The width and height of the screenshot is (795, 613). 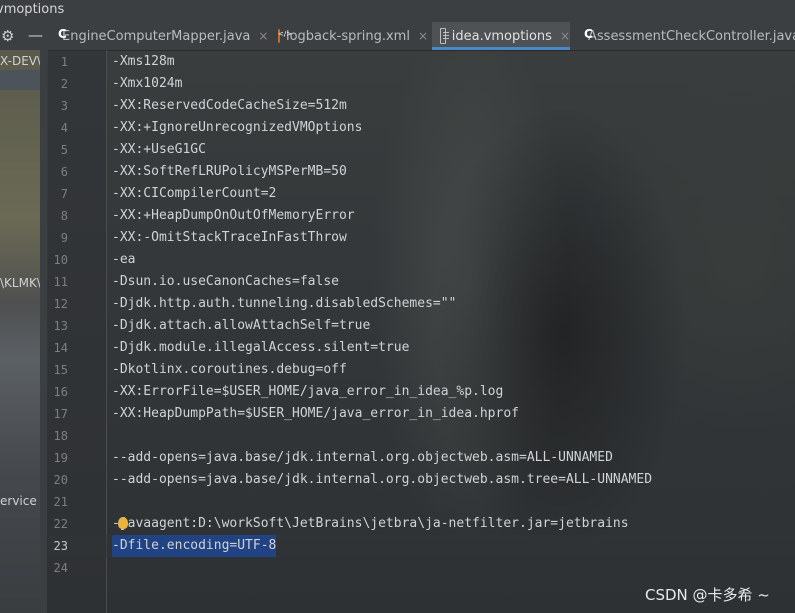 I want to click on project-tree-item: X-DEV\L, so click(x=20, y=61).